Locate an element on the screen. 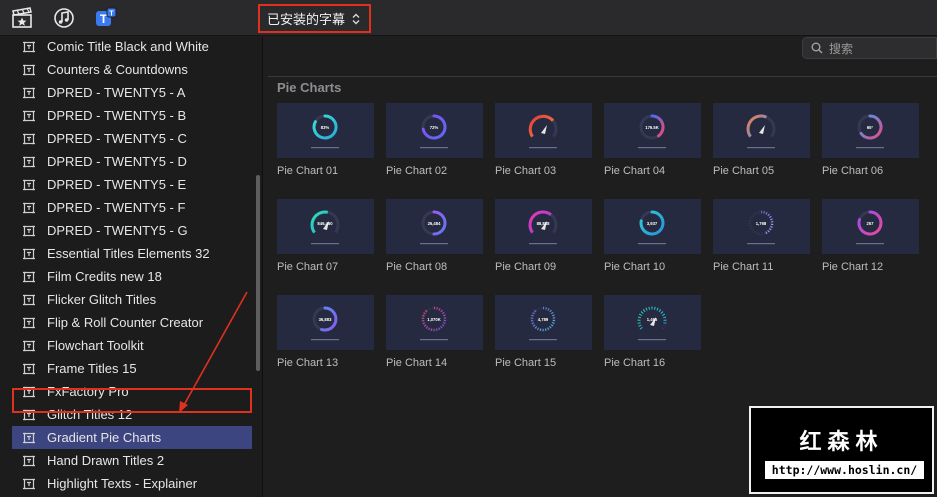  preview-value: 72% is located at coordinates (434, 127).